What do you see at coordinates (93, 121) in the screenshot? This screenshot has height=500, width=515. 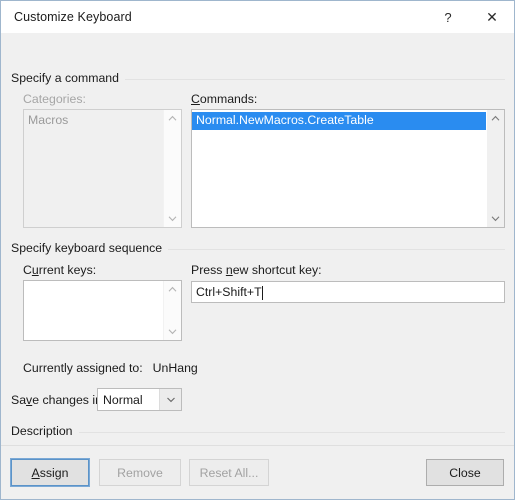 I see `list-item: Macros` at bounding box center [93, 121].